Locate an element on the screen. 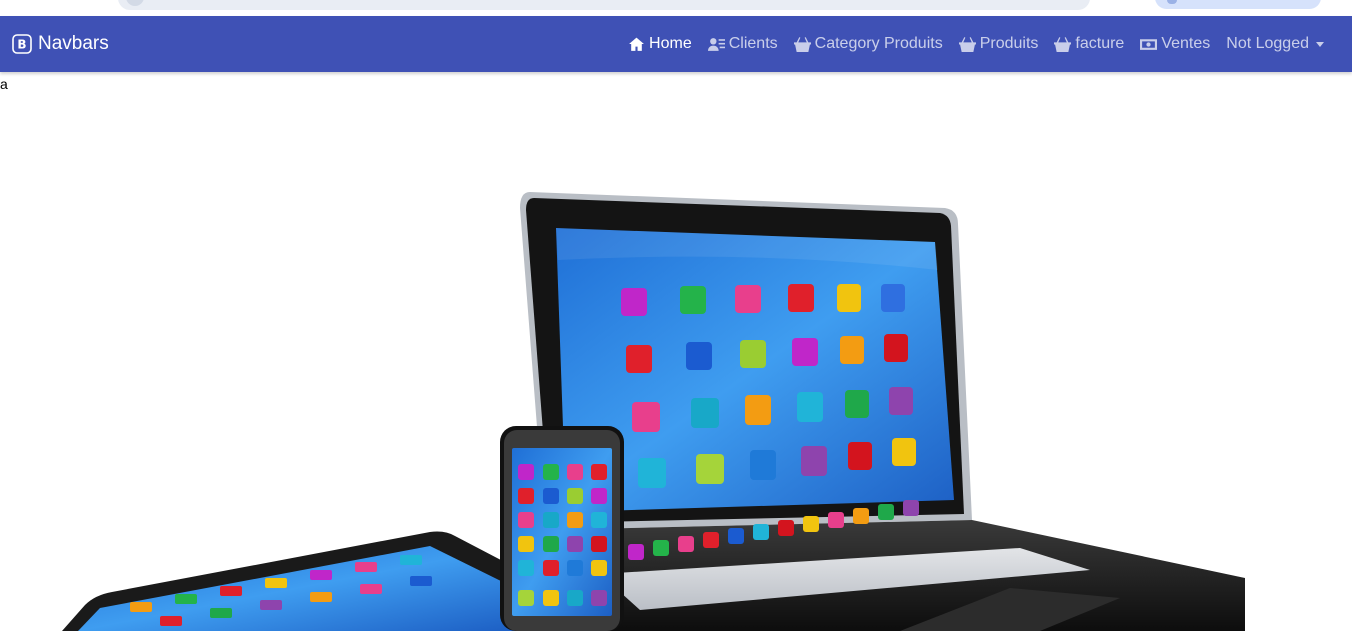 The width and height of the screenshot is (1352, 631). navbar-brand: B Navbars is located at coordinates (60, 44).